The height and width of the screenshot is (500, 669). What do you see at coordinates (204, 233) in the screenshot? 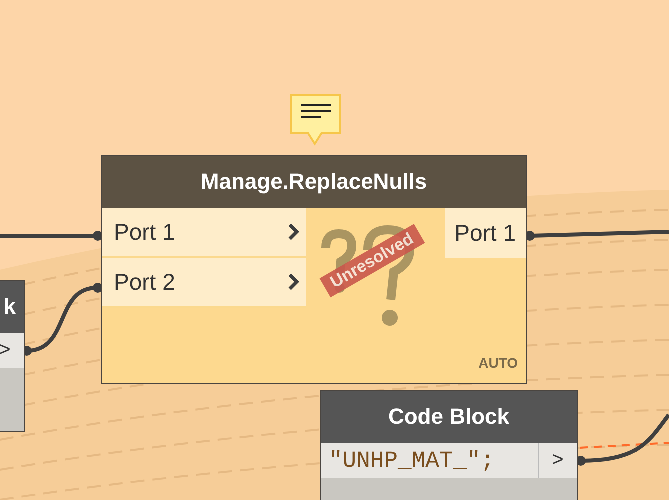
I see `input-port: Port 1` at bounding box center [204, 233].